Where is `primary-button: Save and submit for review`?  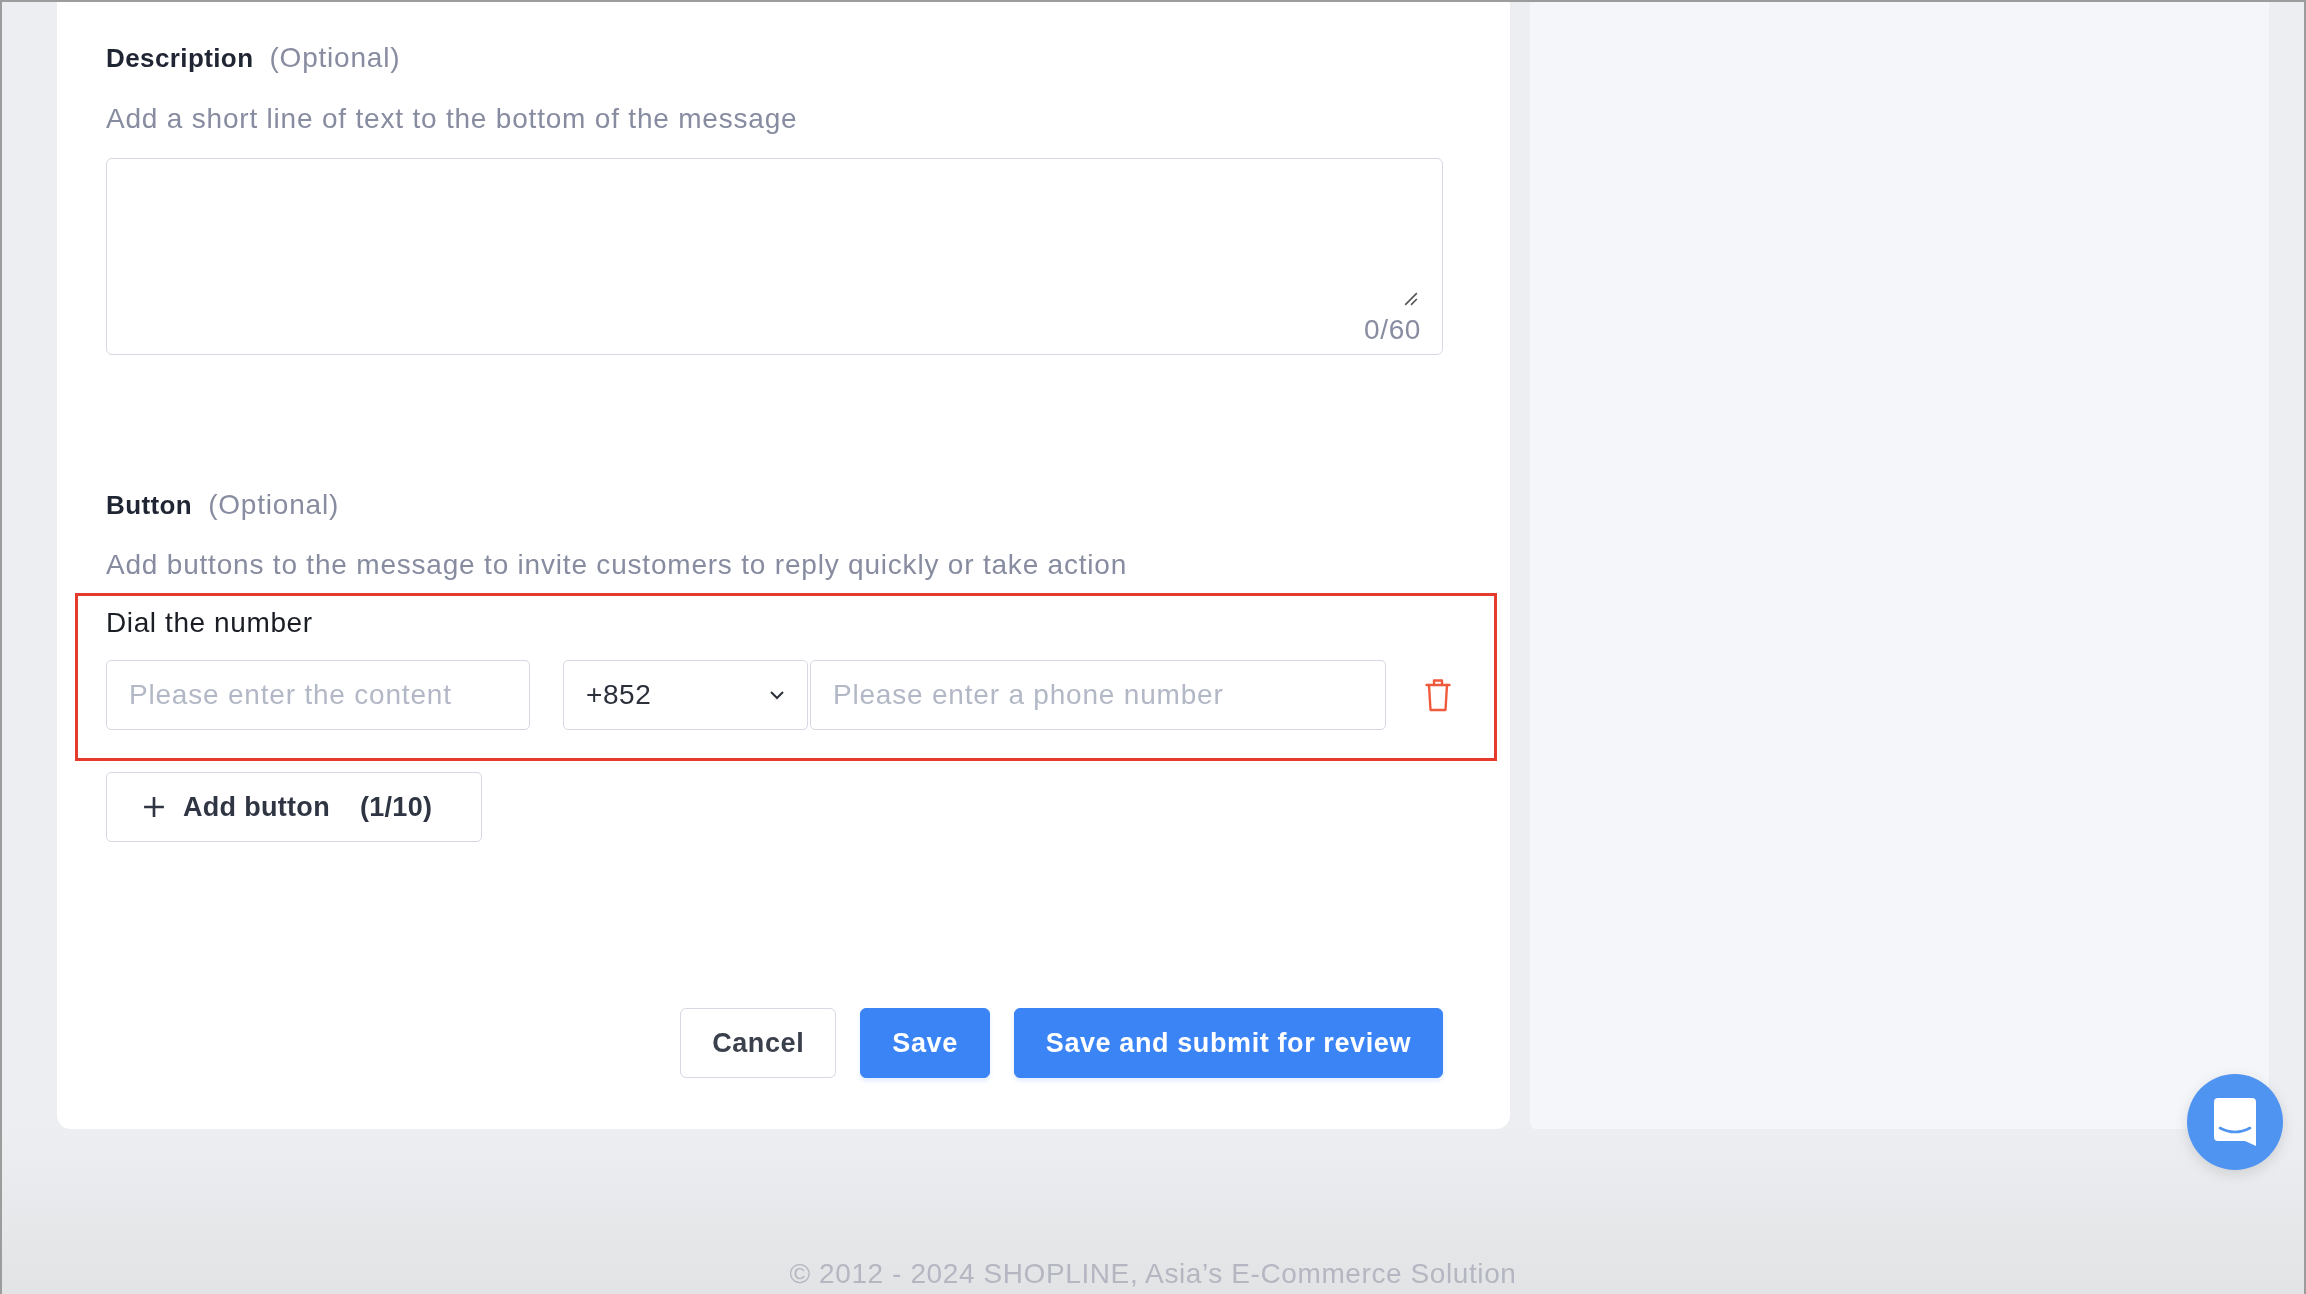 primary-button: Save and submit for review is located at coordinates (1228, 1043).